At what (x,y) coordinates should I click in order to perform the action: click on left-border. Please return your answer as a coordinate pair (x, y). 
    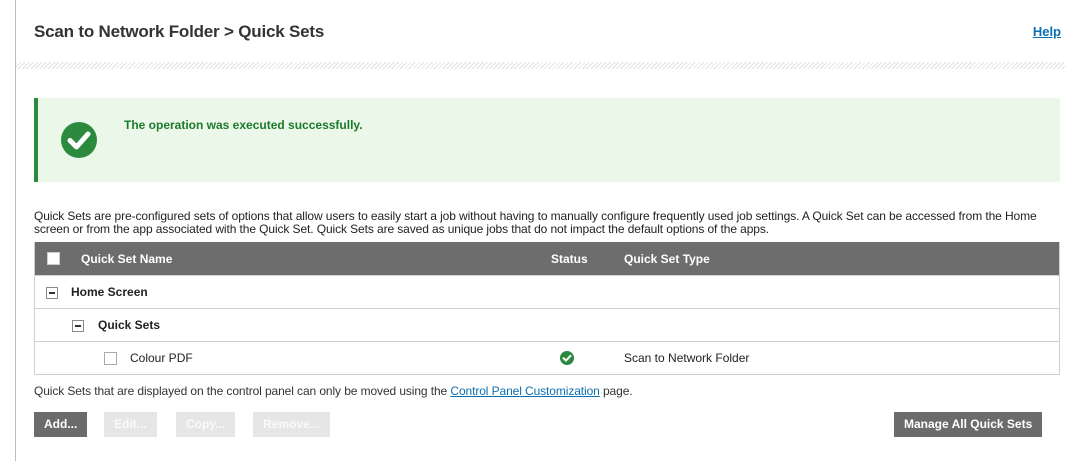
    Looking at the image, I should click on (15, 230).